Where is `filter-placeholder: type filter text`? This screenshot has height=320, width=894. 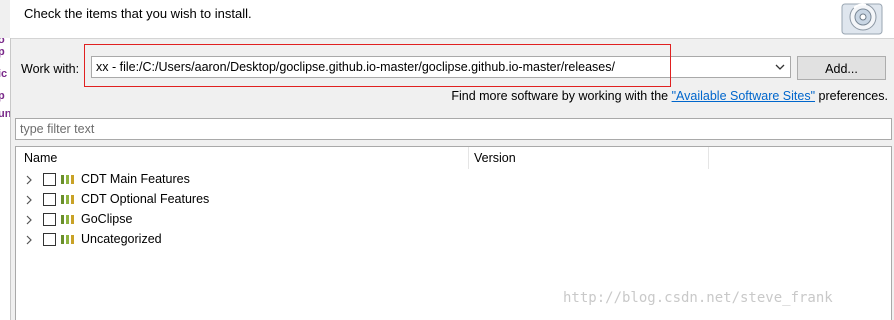 filter-placeholder: type filter text is located at coordinates (57, 129).